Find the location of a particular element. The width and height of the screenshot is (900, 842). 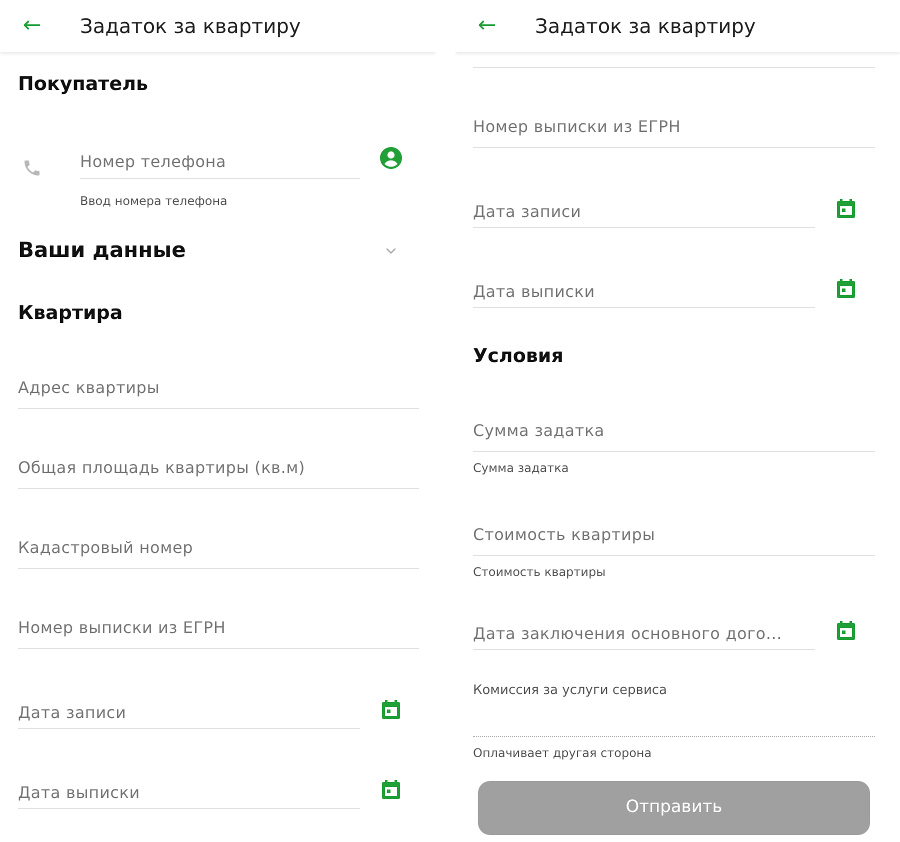

section-heading: Покупатель is located at coordinates (84, 84).